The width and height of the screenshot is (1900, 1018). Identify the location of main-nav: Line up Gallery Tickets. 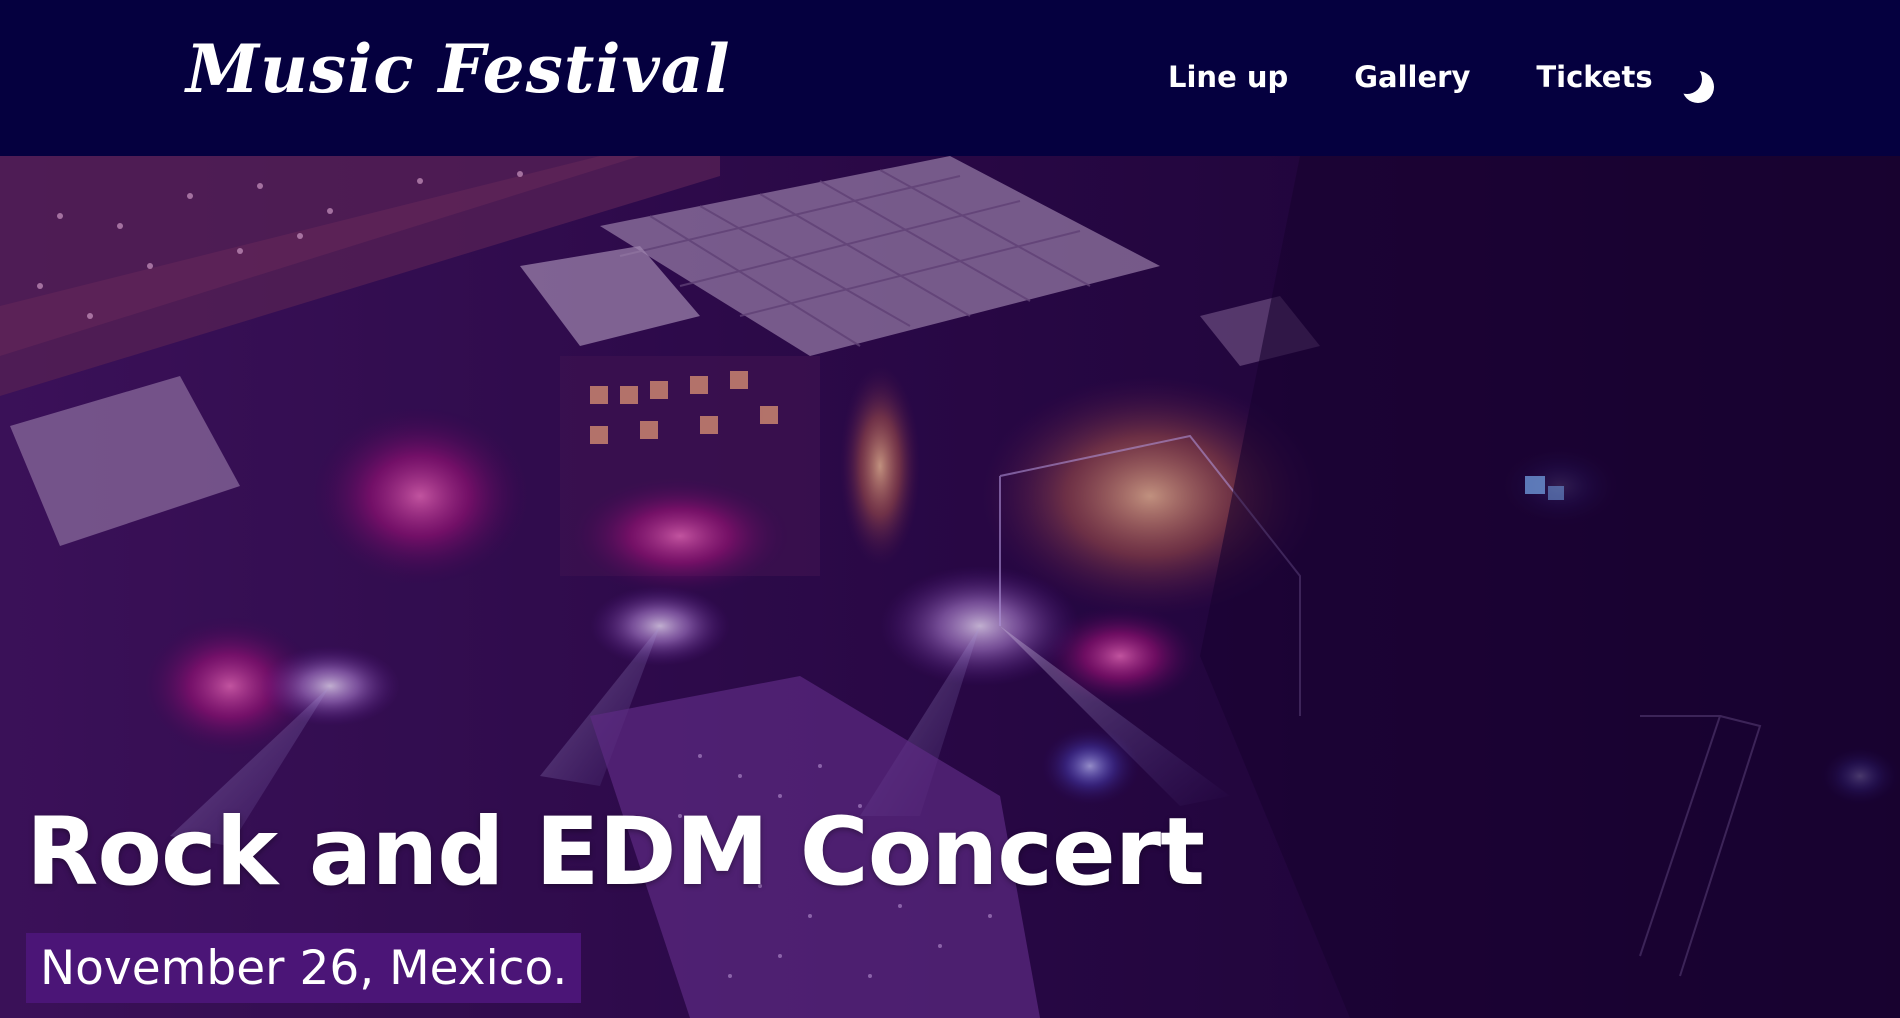
(1410, 77).